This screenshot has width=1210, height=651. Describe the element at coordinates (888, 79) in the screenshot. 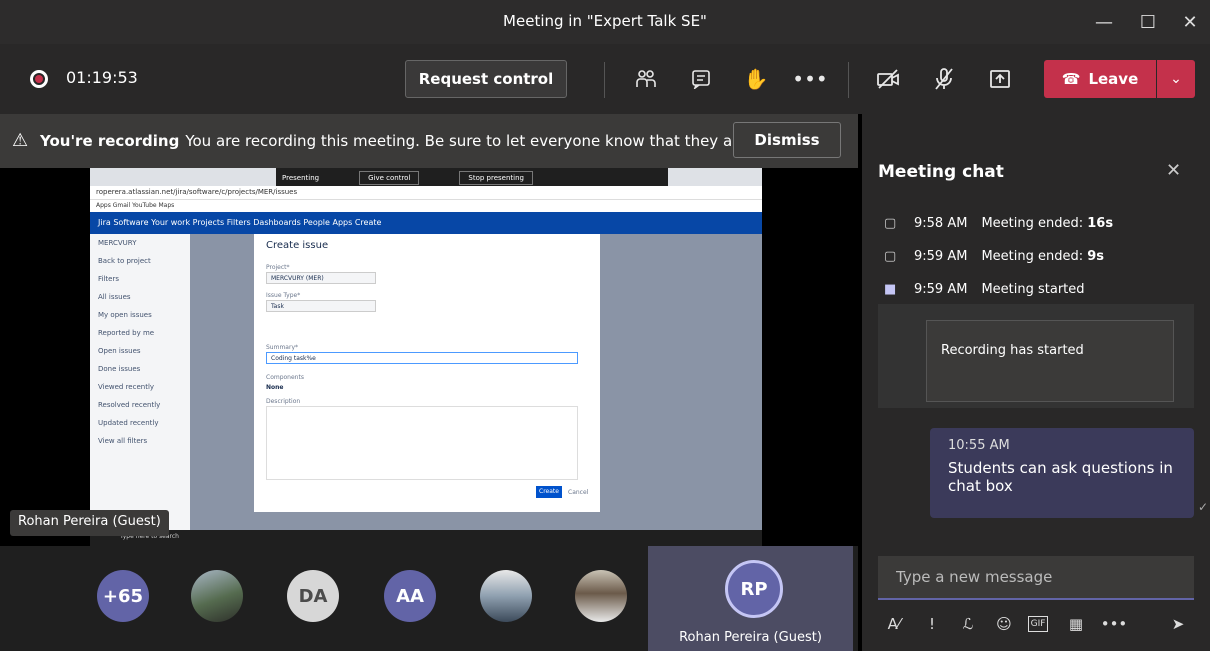

I see `camera-off-icon` at that location.